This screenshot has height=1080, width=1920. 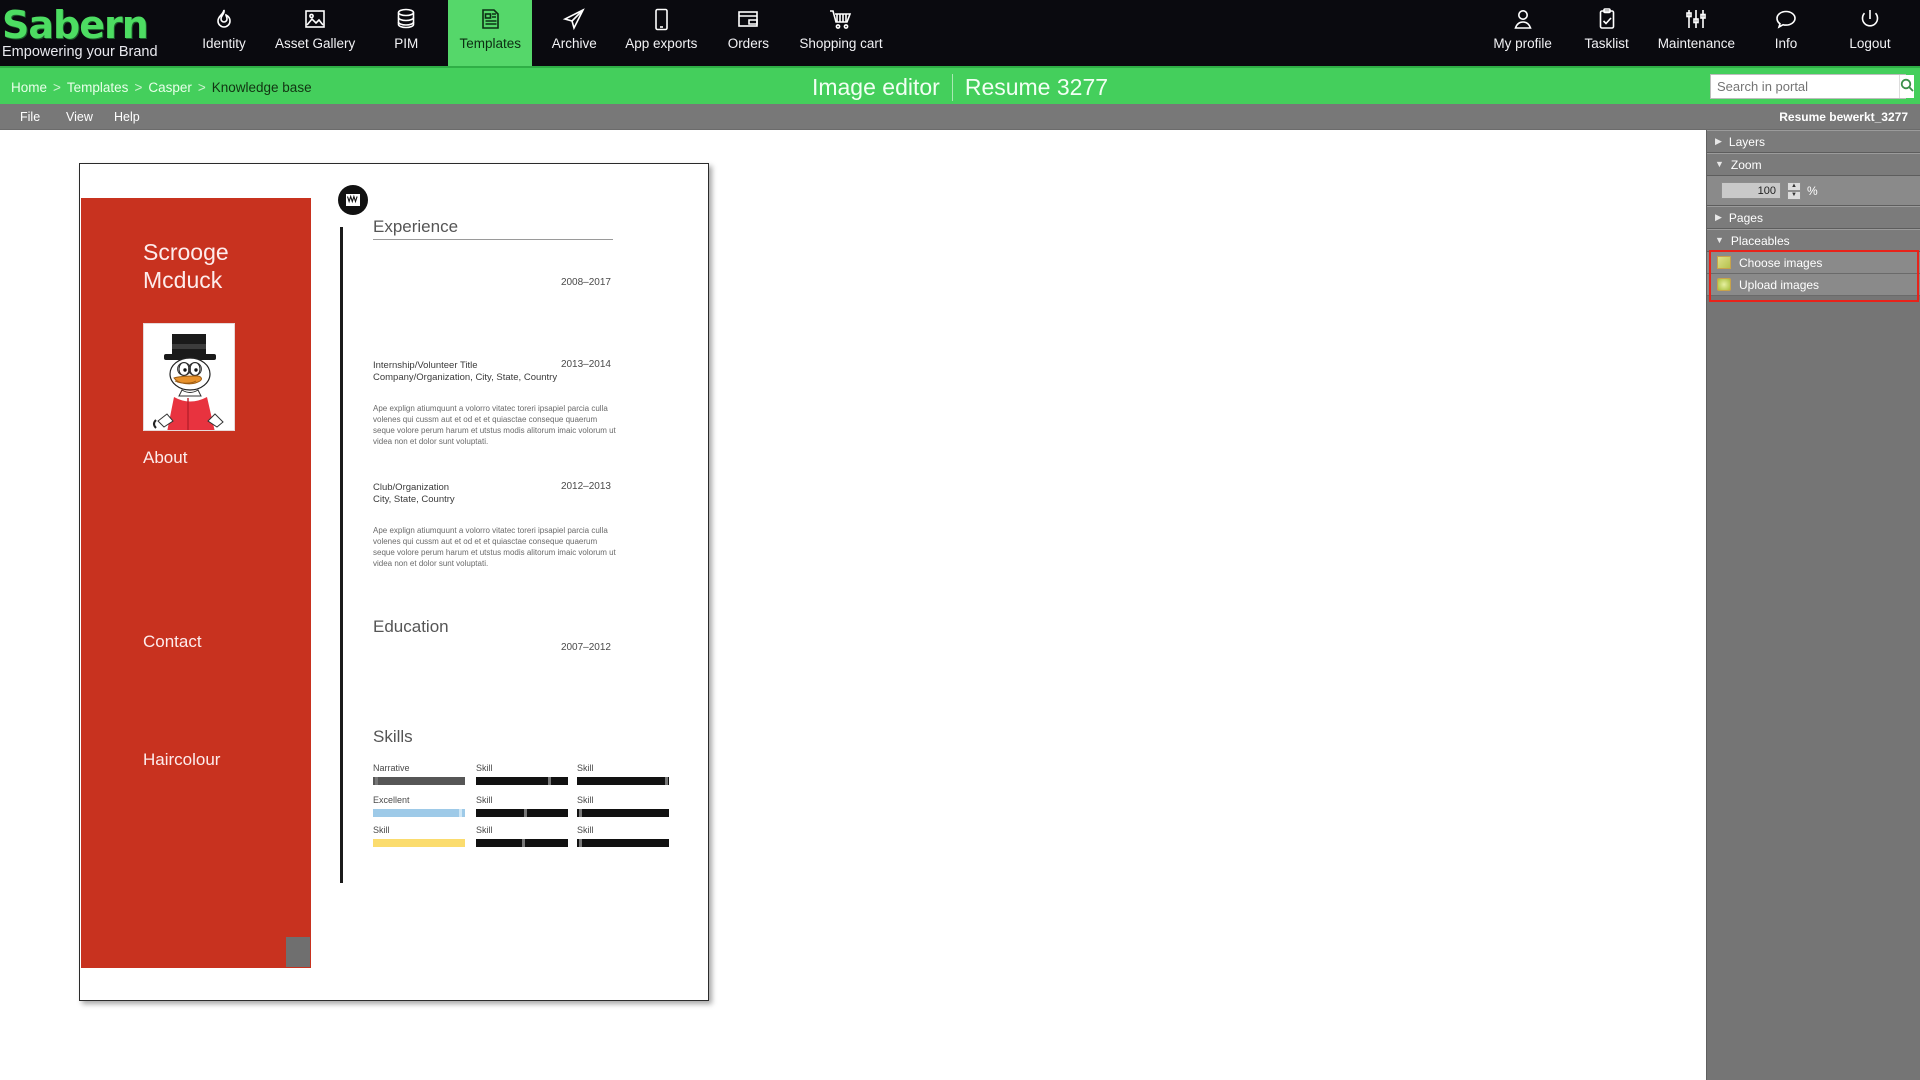 I want to click on nav-label: Maintenance, so click(x=1696, y=43).